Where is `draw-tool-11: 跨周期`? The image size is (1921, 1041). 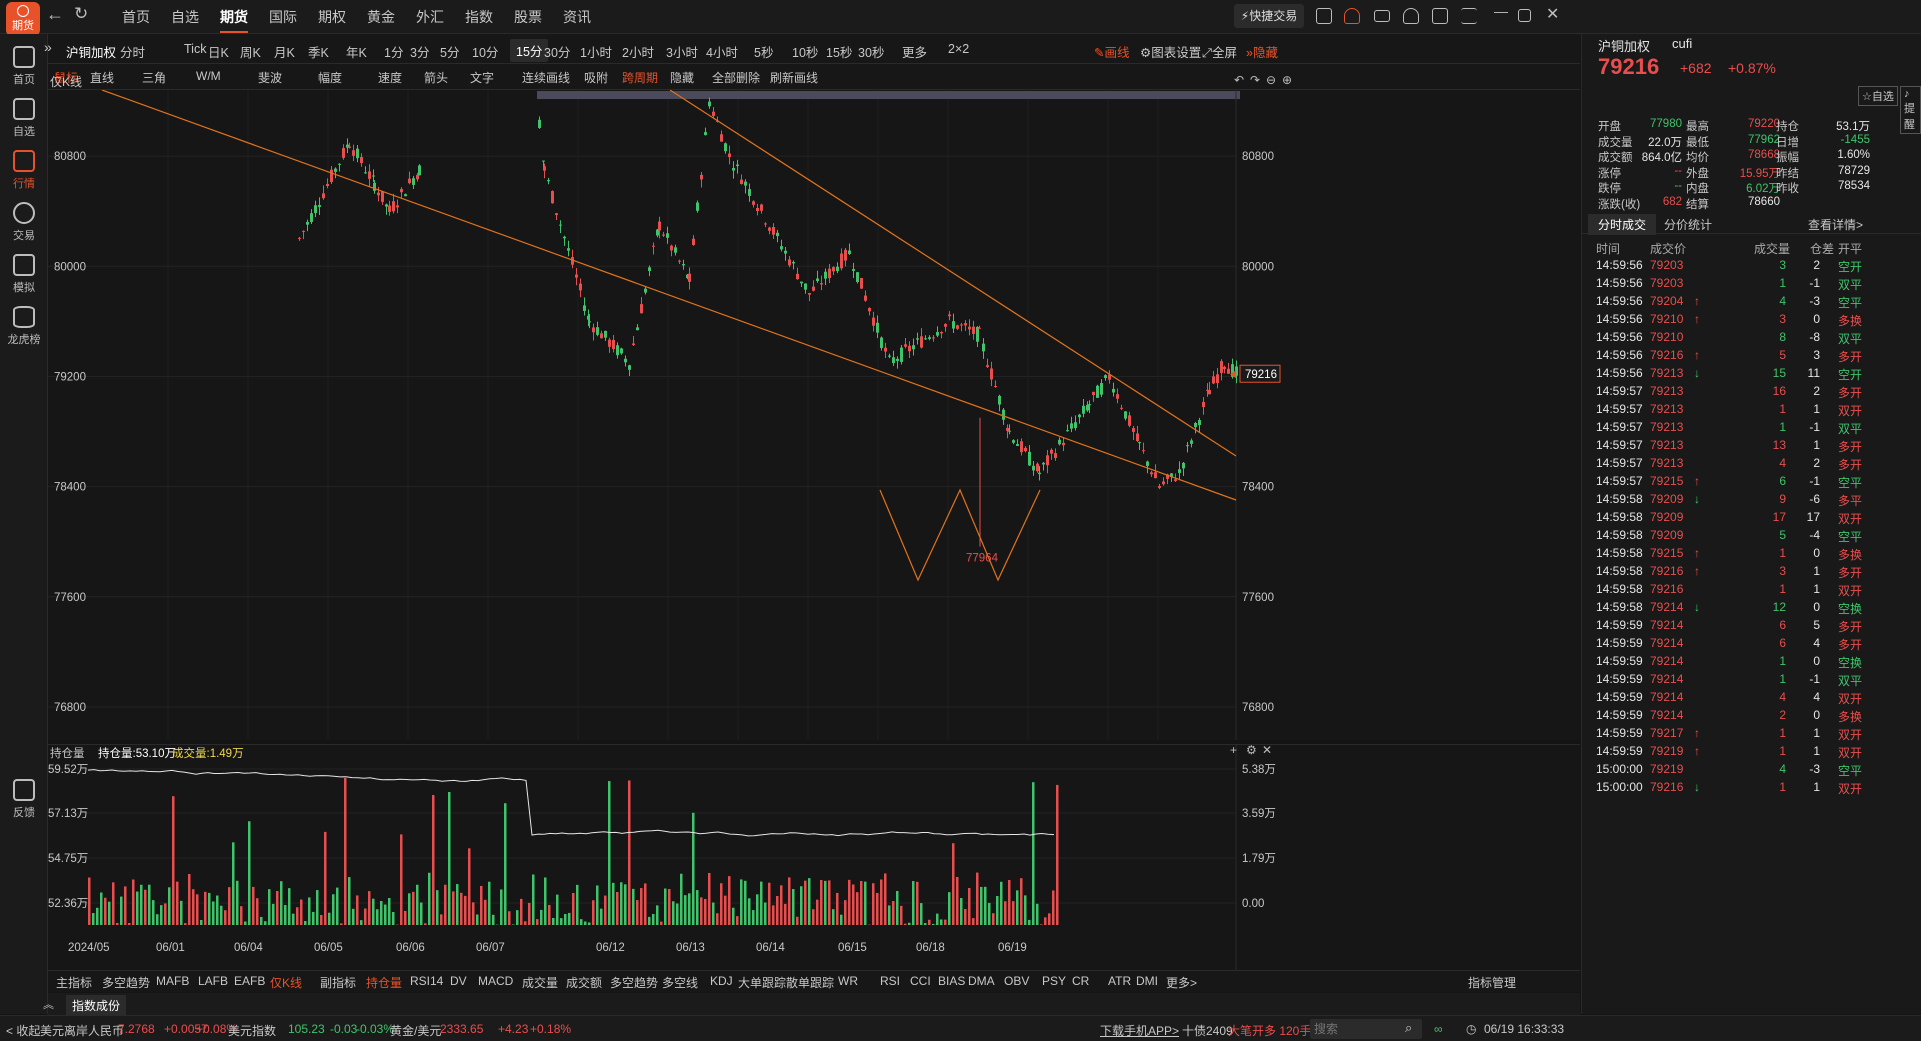 draw-tool-11: 跨周期 is located at coordinates (640, 77).